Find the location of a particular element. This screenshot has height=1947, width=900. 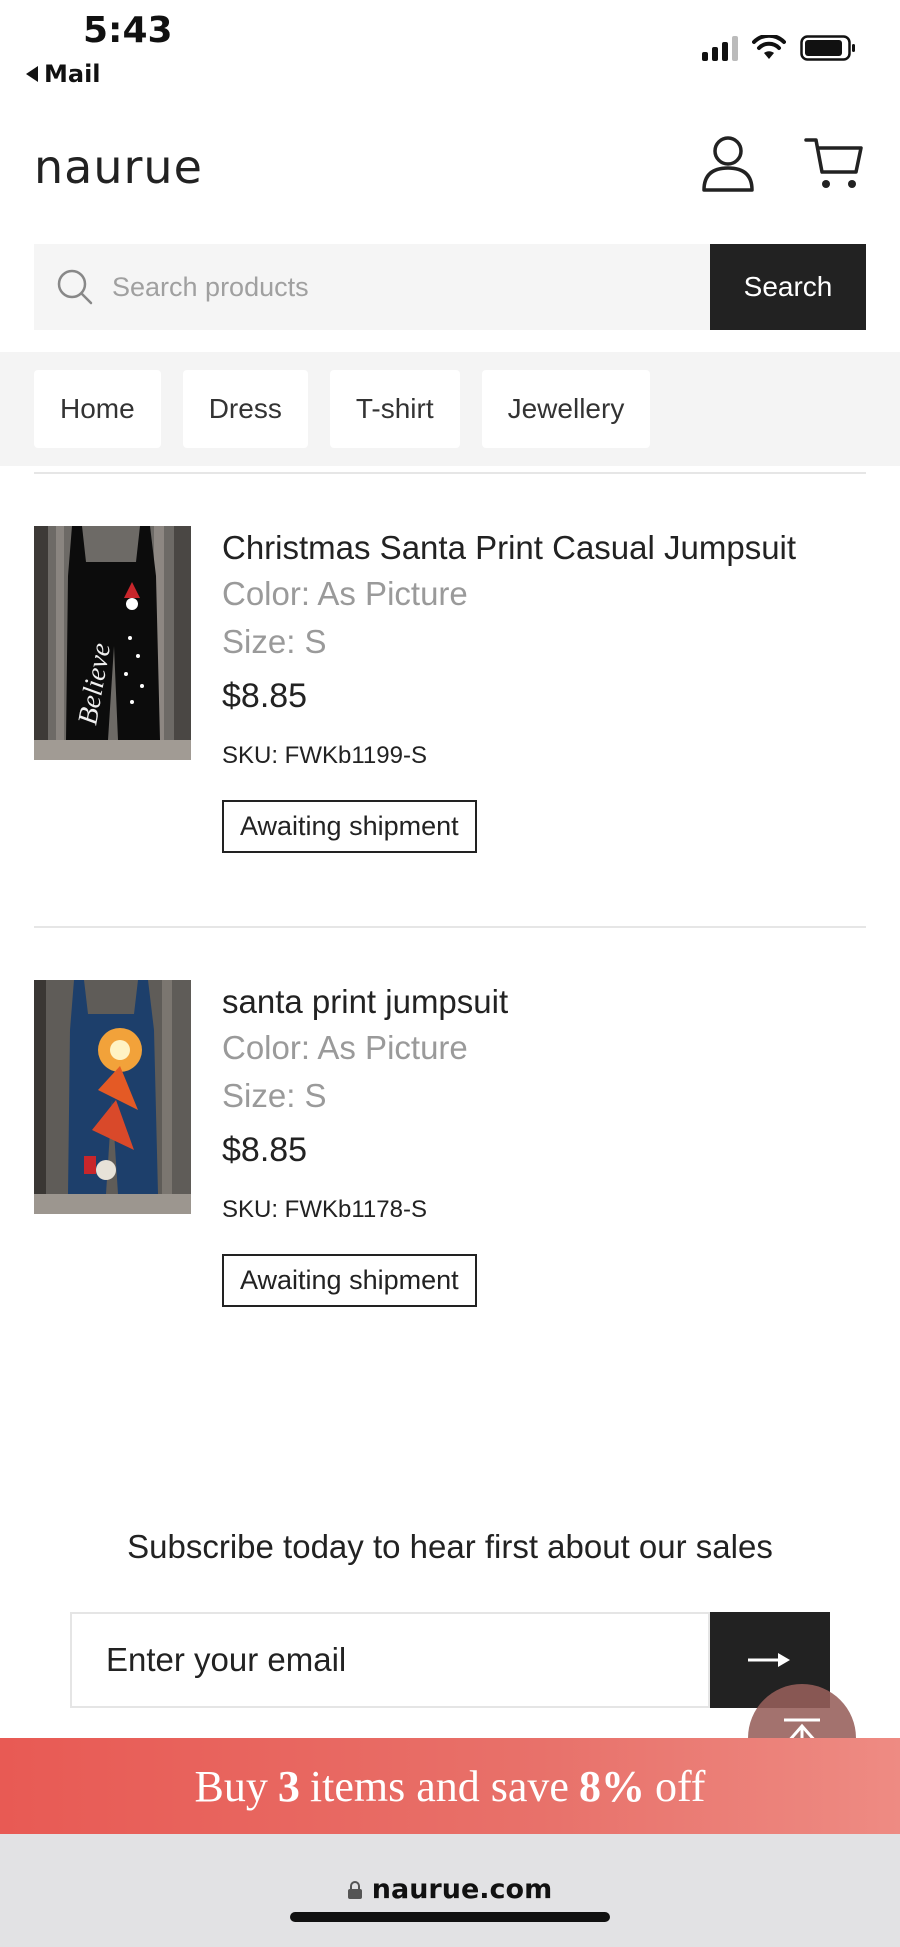

promo-prefix: Buy is located at coordinates (231, 1786).